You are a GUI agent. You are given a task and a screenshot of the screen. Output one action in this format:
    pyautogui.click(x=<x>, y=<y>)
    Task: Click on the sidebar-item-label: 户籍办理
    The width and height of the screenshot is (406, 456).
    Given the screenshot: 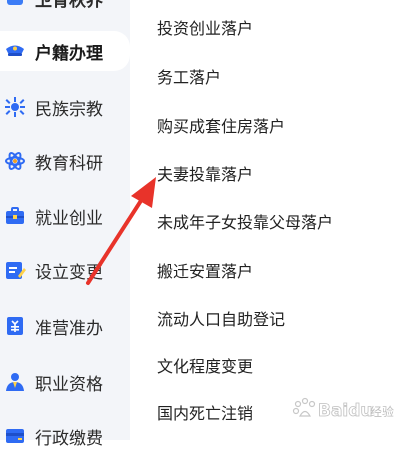 What is the action you would take?
    pyautogui.click(x=69, y=53)
    